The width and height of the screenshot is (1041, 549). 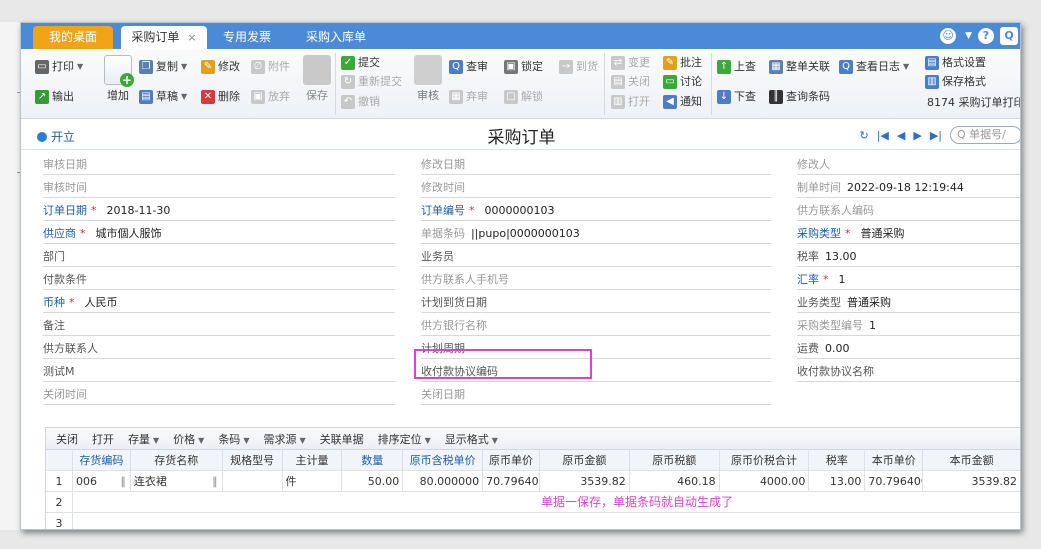 I want to click on cell-total: 4000.00, so click(x=765, y=481).